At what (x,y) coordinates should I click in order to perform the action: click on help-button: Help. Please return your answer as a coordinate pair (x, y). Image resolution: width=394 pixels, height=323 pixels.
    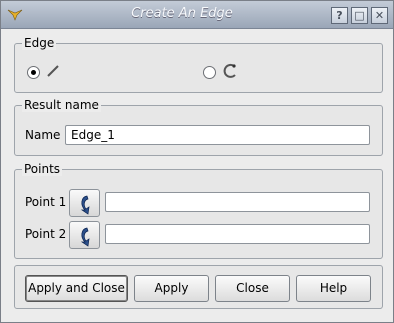
    Looking at the image, I should click on (333, 288).